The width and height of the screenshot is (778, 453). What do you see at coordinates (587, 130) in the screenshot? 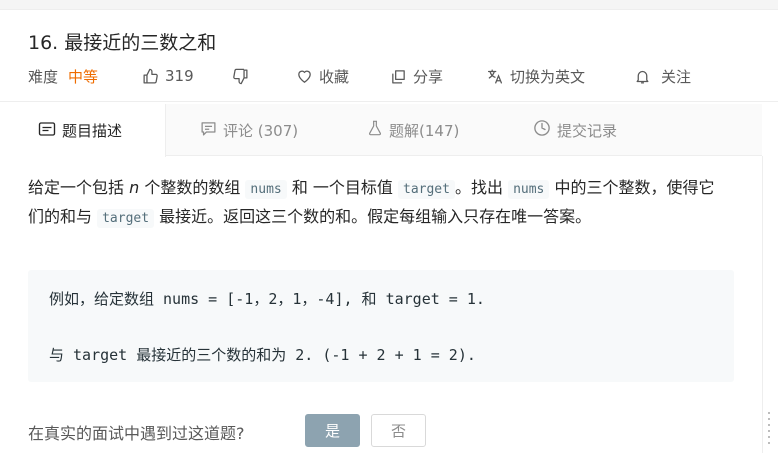
I see `tab-submissions-label: 提交记录` at bounding box center [587, 130].